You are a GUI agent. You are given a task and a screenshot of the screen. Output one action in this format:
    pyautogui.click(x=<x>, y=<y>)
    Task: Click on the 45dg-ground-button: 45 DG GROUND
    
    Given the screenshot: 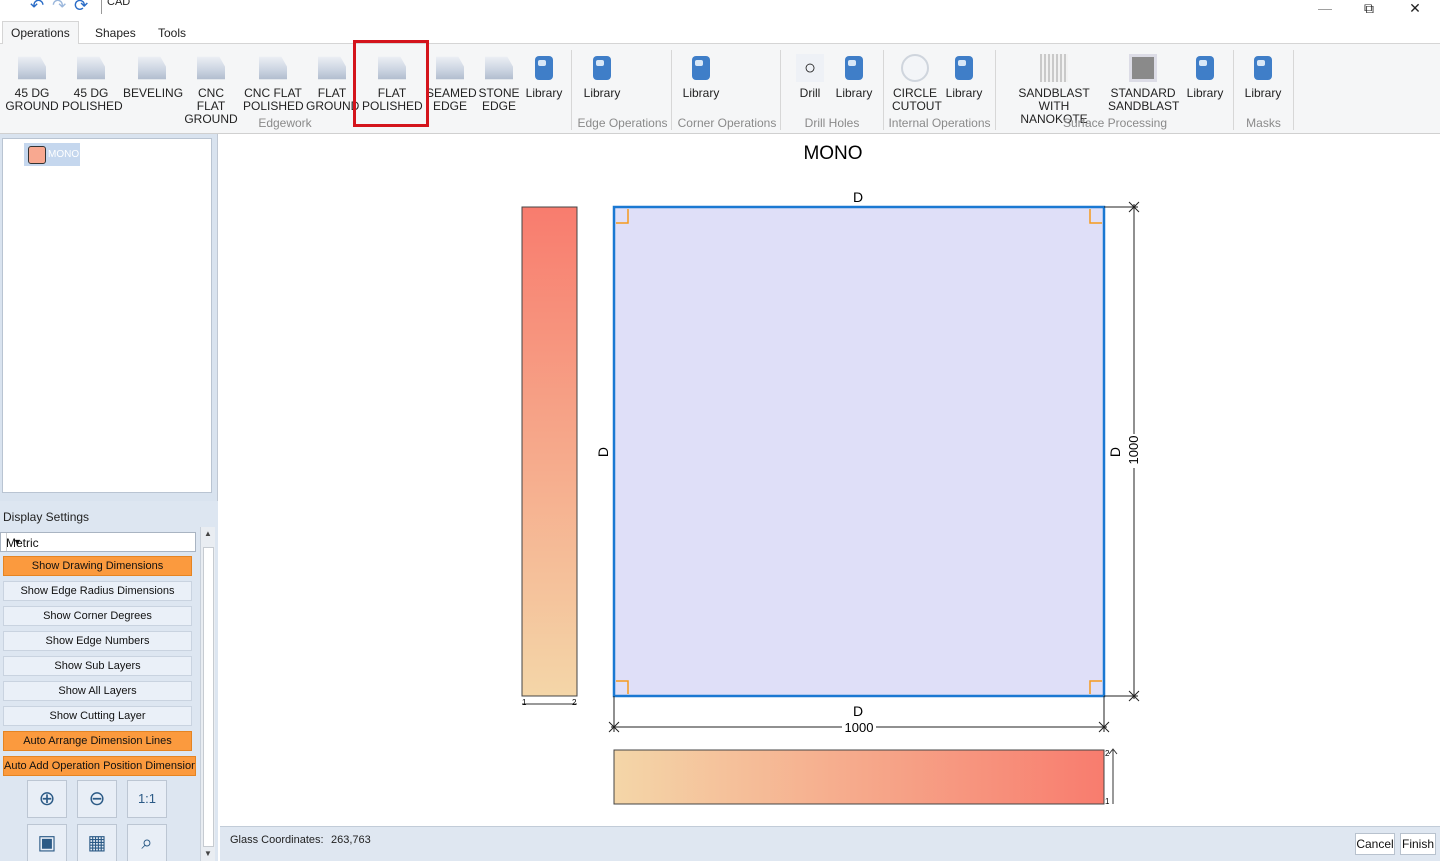 What is the action you would take?
    pyautogui.click(x=32, y=83)
    